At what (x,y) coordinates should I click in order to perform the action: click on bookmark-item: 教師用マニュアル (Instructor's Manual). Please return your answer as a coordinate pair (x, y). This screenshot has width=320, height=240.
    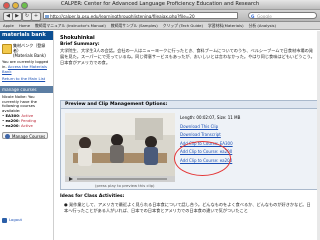
    Looking at the image, I should click on (70, 26).